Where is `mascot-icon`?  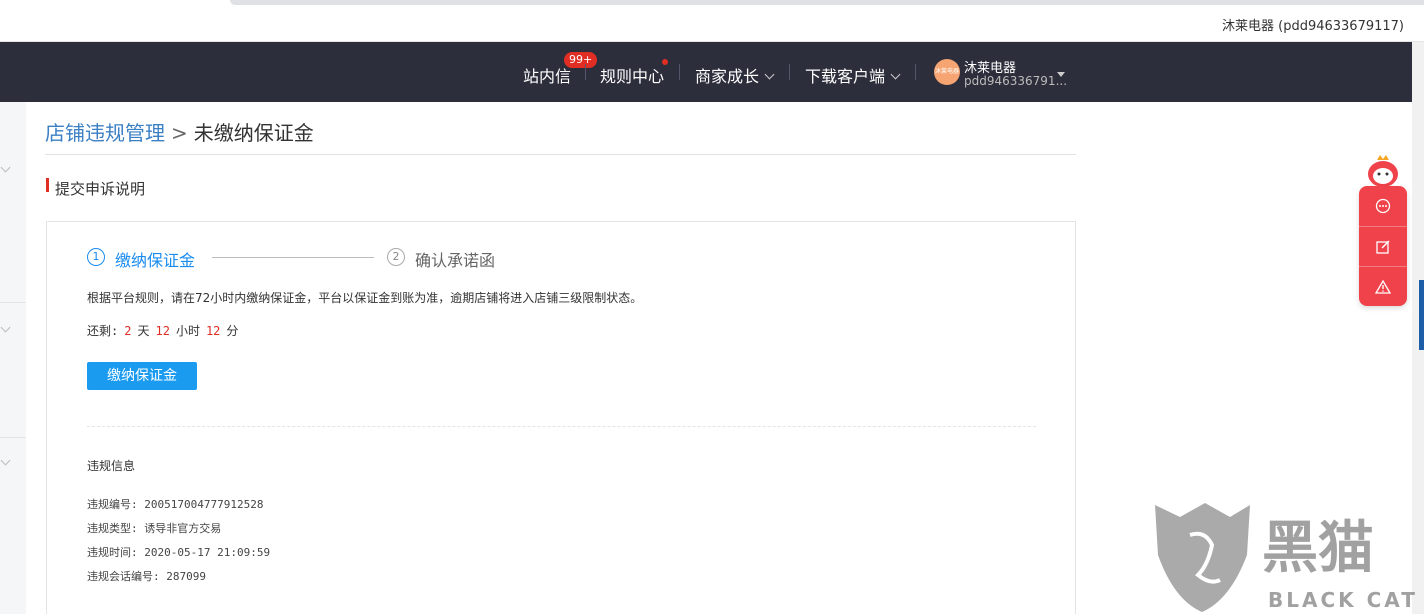
mascot-icon is located at coordinates (1383, 171).